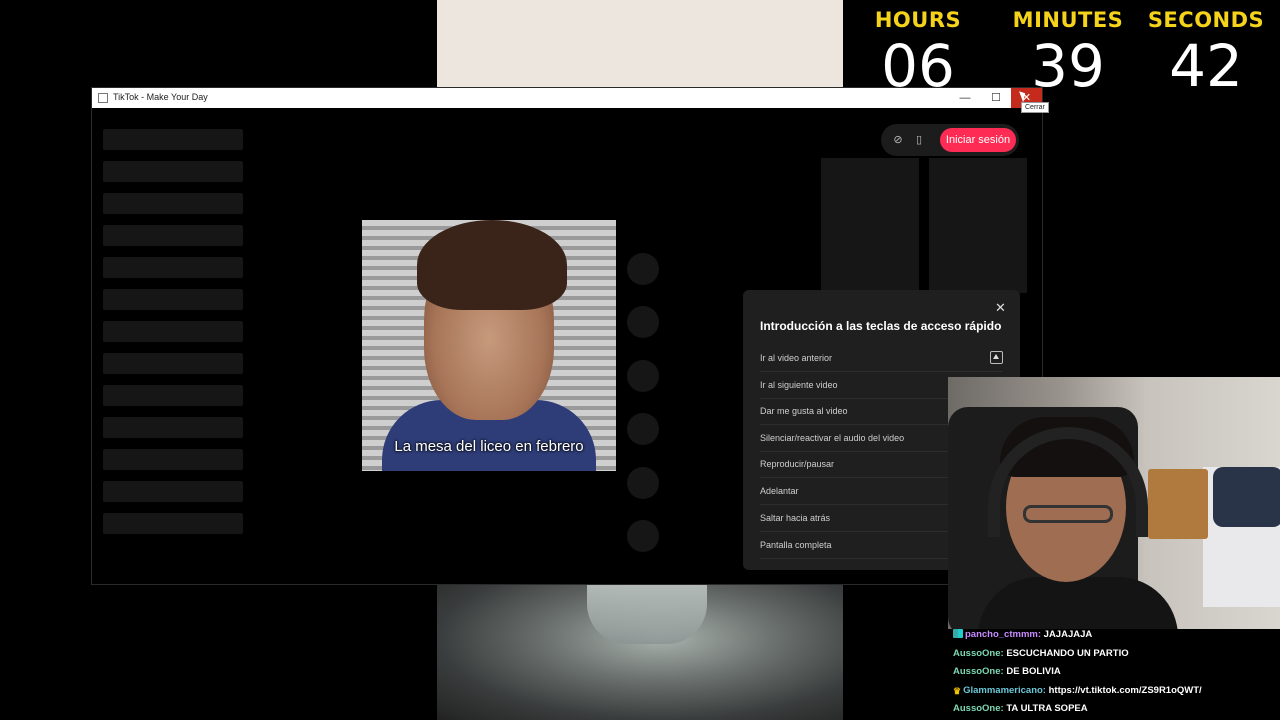 The width and height of the screenshot is (1280, 720). Describe the element at coordinates (1000, 308) in the screenshot. I see `close-icon: ✕` at that location.